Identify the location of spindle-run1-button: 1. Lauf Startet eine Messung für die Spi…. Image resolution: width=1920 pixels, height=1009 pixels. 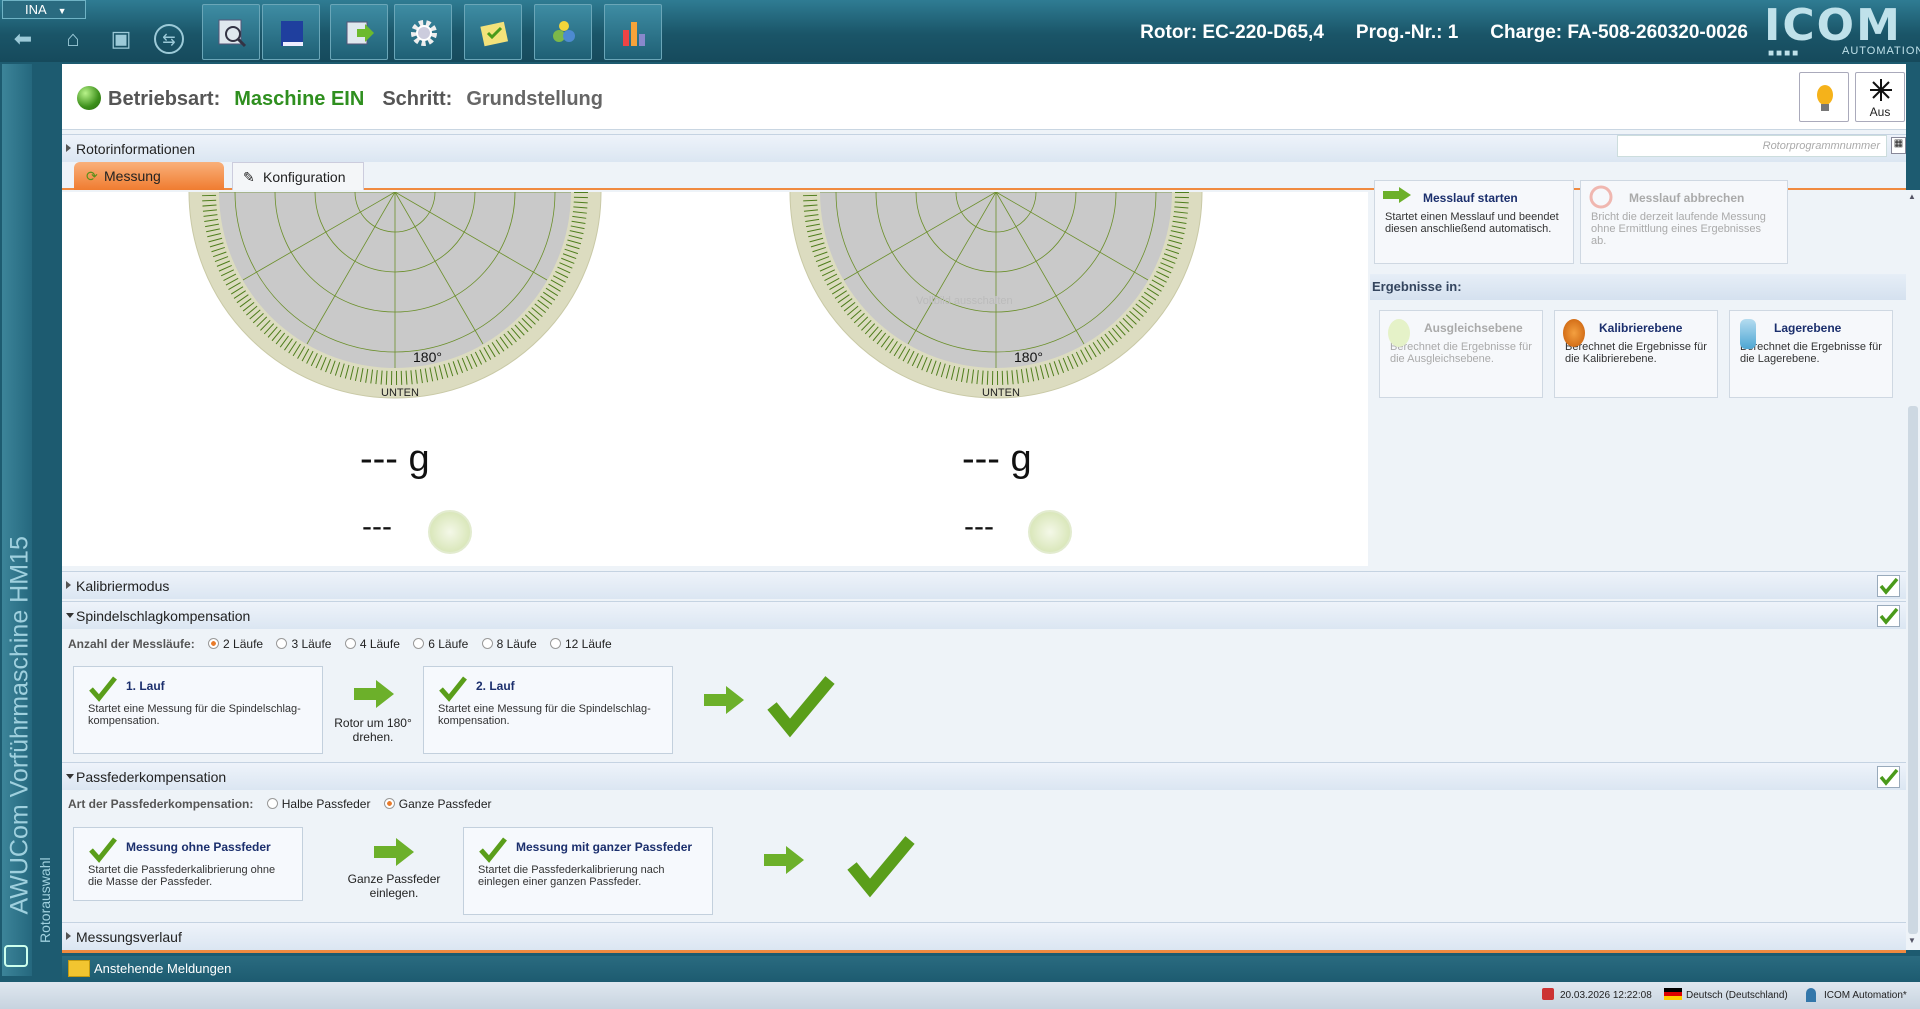
(198, 710).